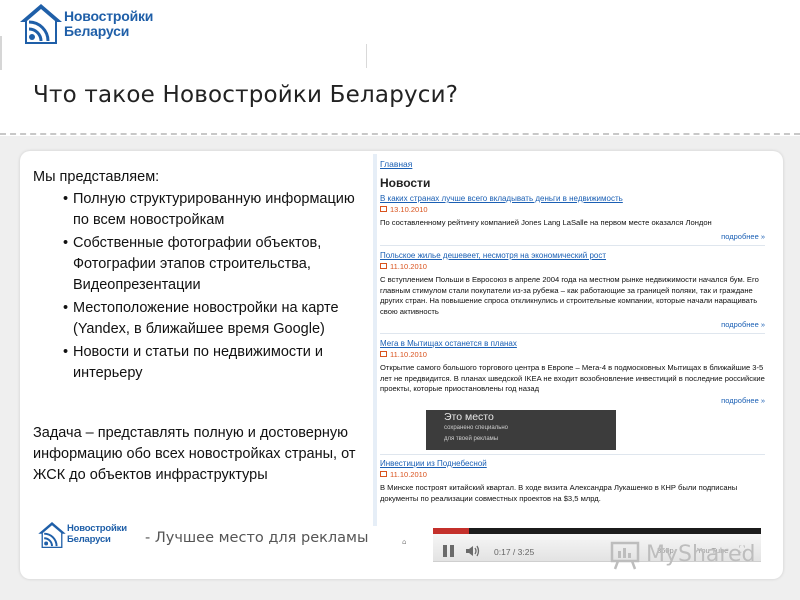  I want to click on page-title: Что такое Новостройки Беларуси?, so click(246, 95).